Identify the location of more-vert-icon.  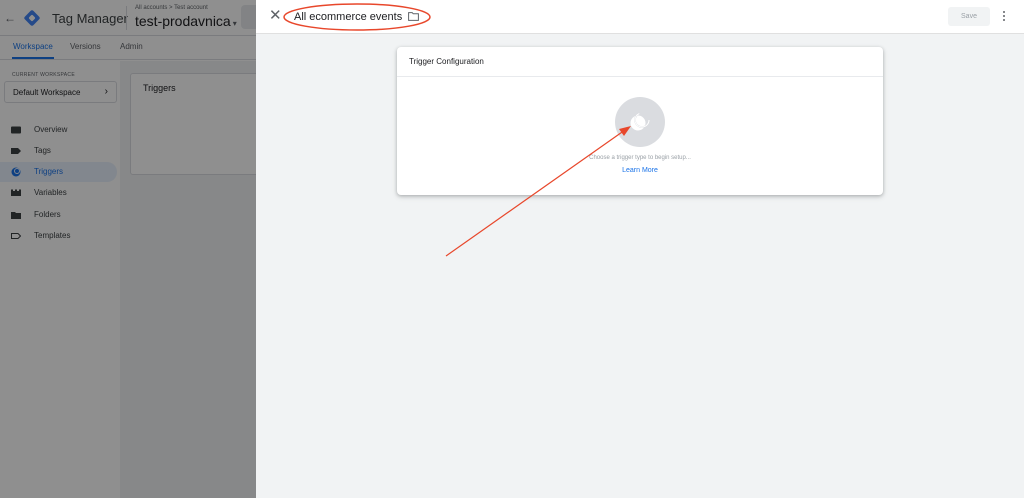
(1004, 16).